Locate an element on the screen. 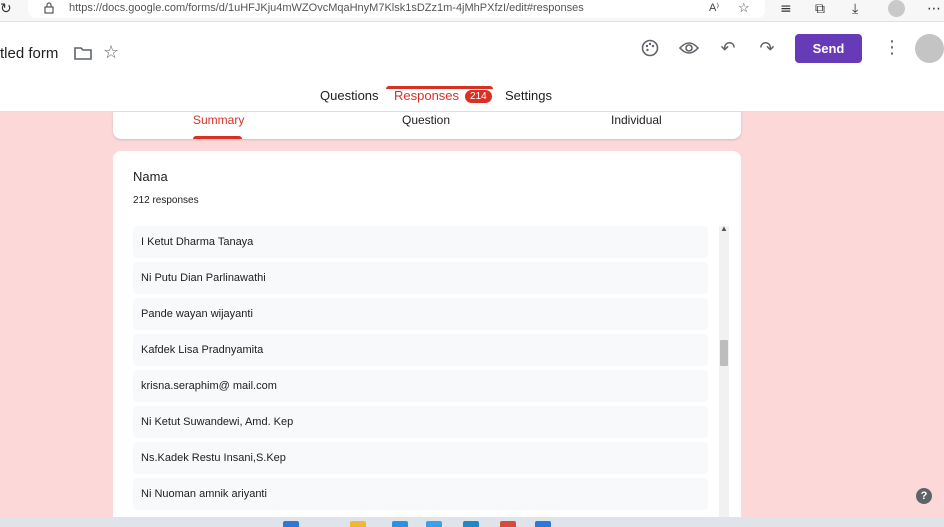 The image size is (944, 527). folder-icon is located at coordinates (83, 53).